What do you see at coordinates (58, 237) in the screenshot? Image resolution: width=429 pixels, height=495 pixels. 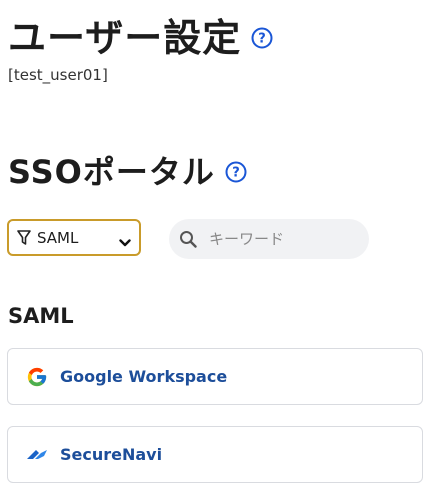 I see `filter-selected-value: SAML` at bounding box center [58, 237].